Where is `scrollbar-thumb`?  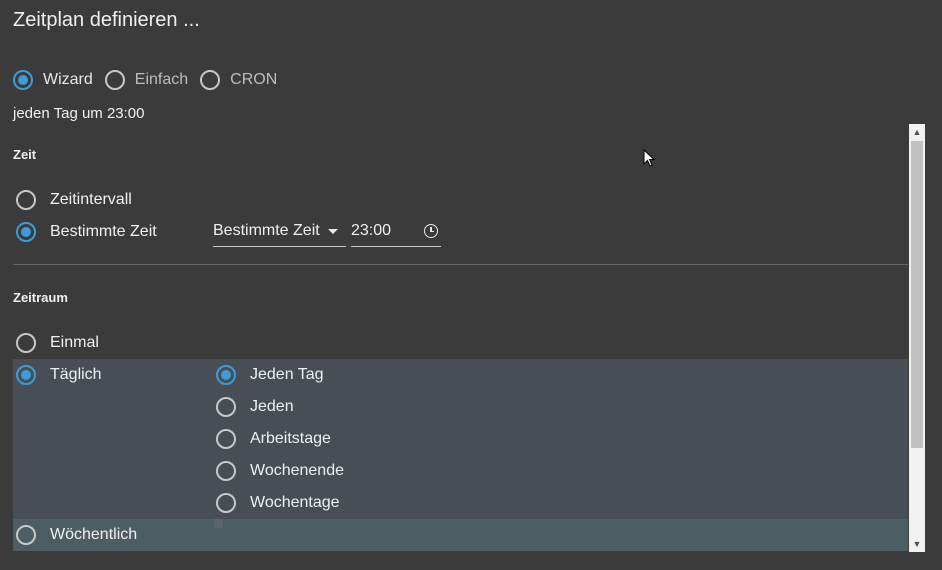
scrollbar-thumb is located at coordinates (917, 294).